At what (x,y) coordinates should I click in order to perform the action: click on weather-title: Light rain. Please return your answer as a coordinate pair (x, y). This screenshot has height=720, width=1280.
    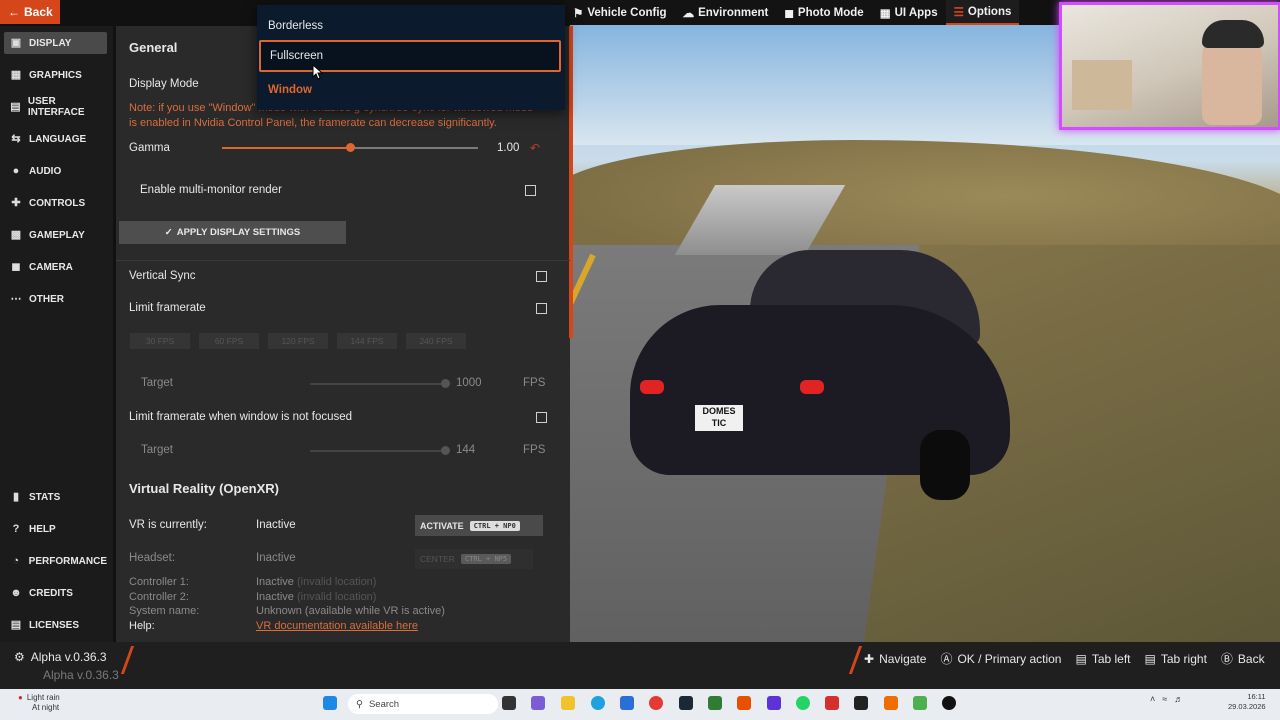
    Looking at the image, I should click on (43, 697).